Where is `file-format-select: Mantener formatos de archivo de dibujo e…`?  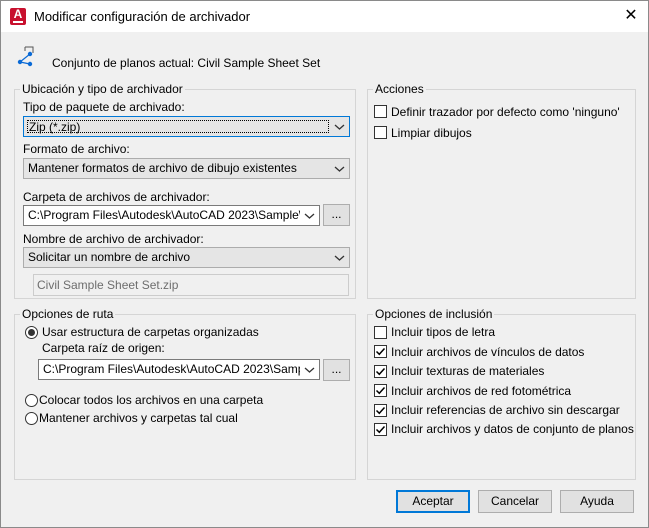
file-format-select: Mantener formatos de archivo de dibujo e… is located at coordinates (186, 168).